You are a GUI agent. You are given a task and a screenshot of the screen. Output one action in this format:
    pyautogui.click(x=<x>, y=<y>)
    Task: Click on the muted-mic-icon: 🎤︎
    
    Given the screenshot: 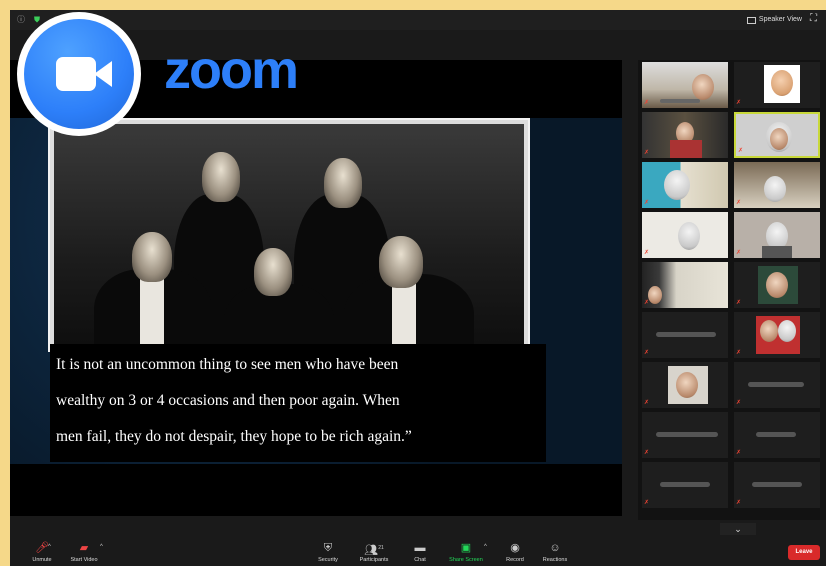 What is the action you would take?
    pyautogui.click(x=42, y=548)
    